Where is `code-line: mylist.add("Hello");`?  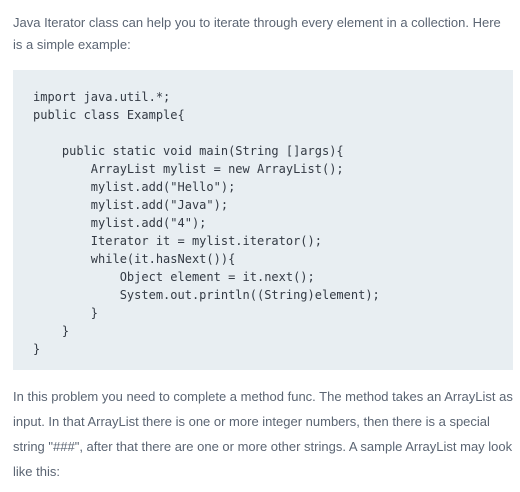
code-line: mylist.add("Hello"); is located at coordinates (134, 187).